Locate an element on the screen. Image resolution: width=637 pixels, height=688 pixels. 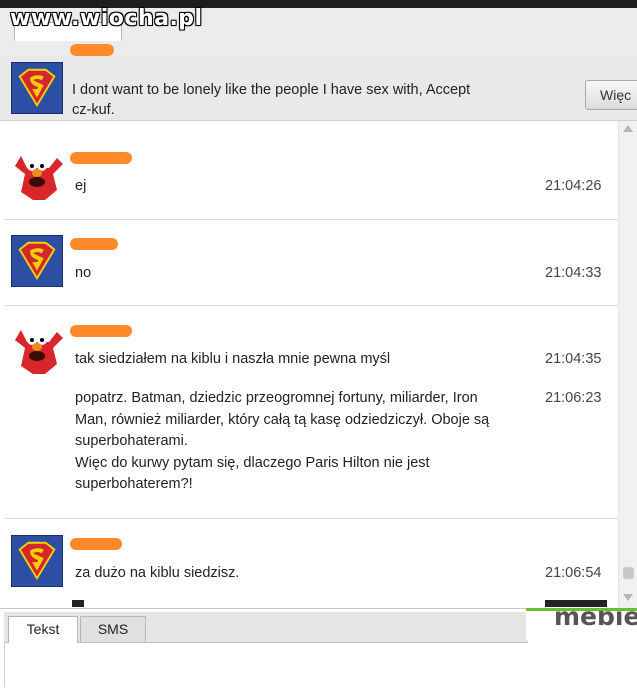
brand-logo: mebie is located at coordinates (581, 624).